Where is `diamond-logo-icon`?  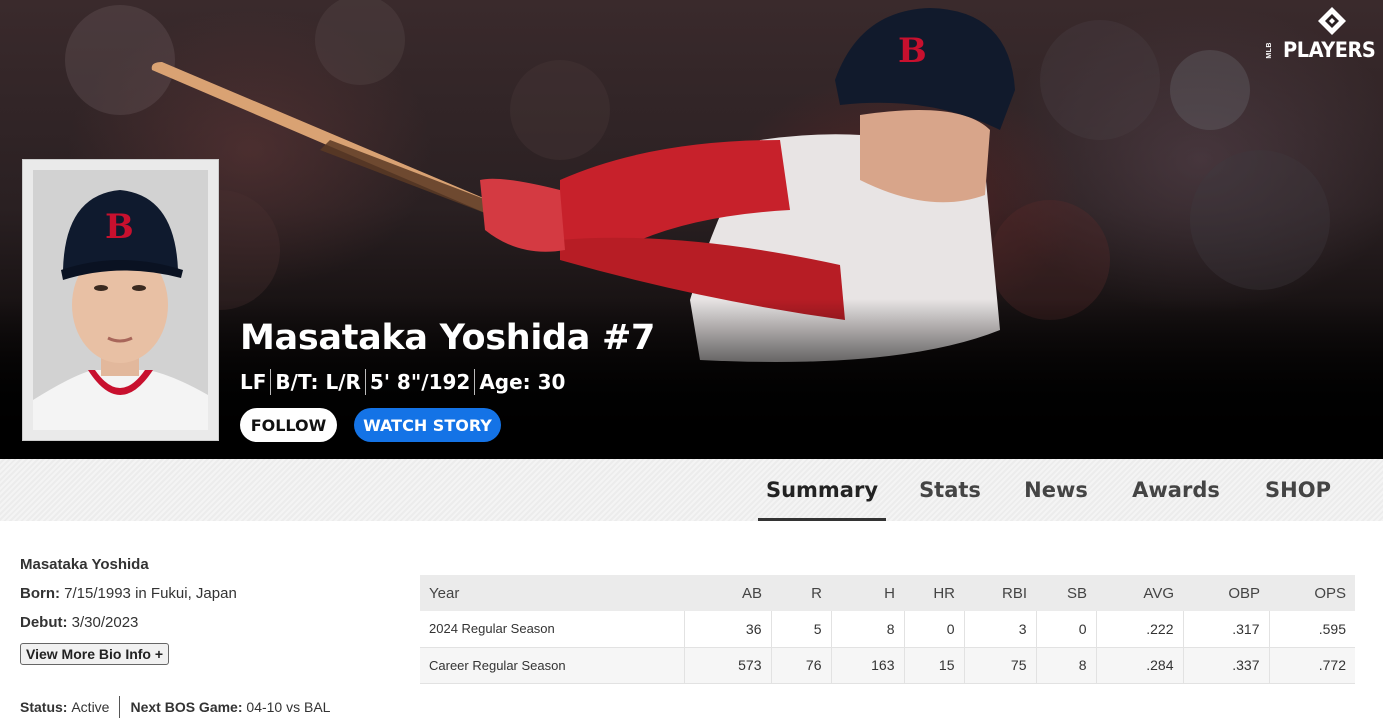 diamond-logo-icon is located at coordinates (1332, 21).